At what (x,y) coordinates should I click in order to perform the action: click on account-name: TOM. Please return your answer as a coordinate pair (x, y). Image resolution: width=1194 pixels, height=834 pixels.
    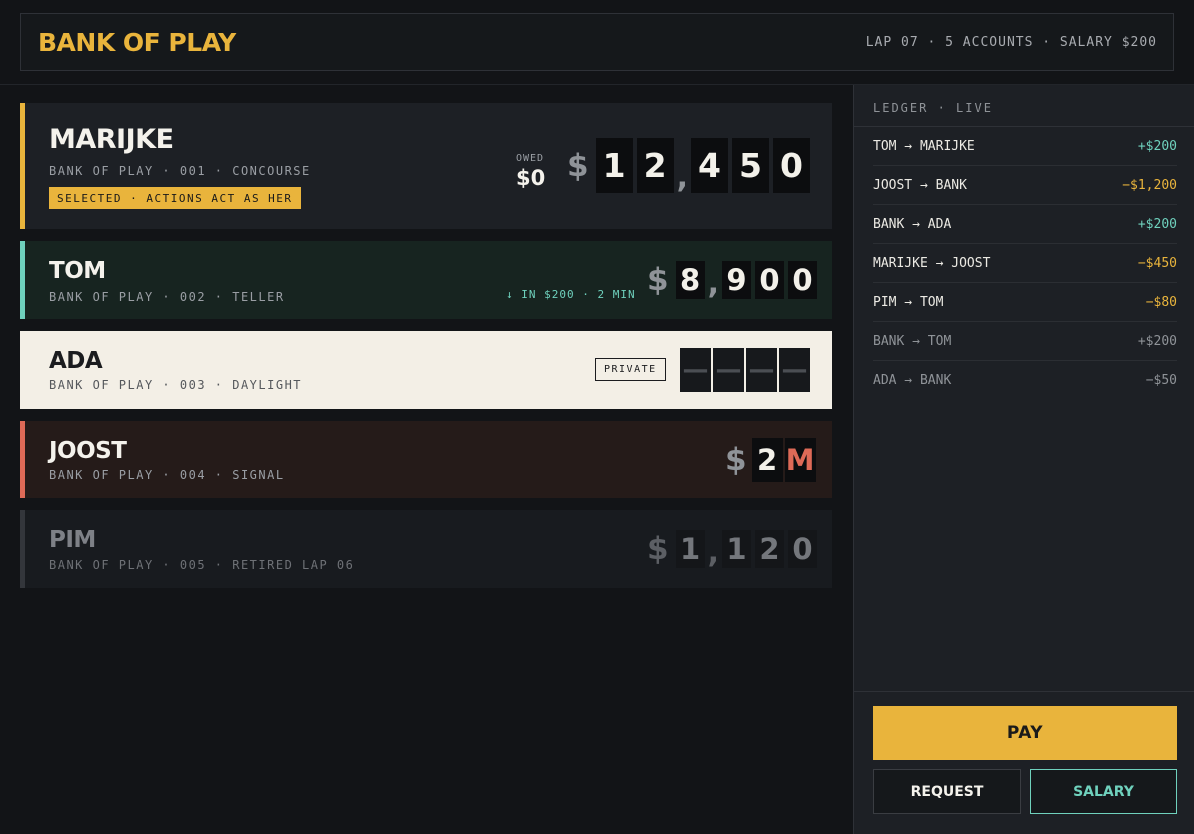
    Looking at the image, I should click on (77, 271).